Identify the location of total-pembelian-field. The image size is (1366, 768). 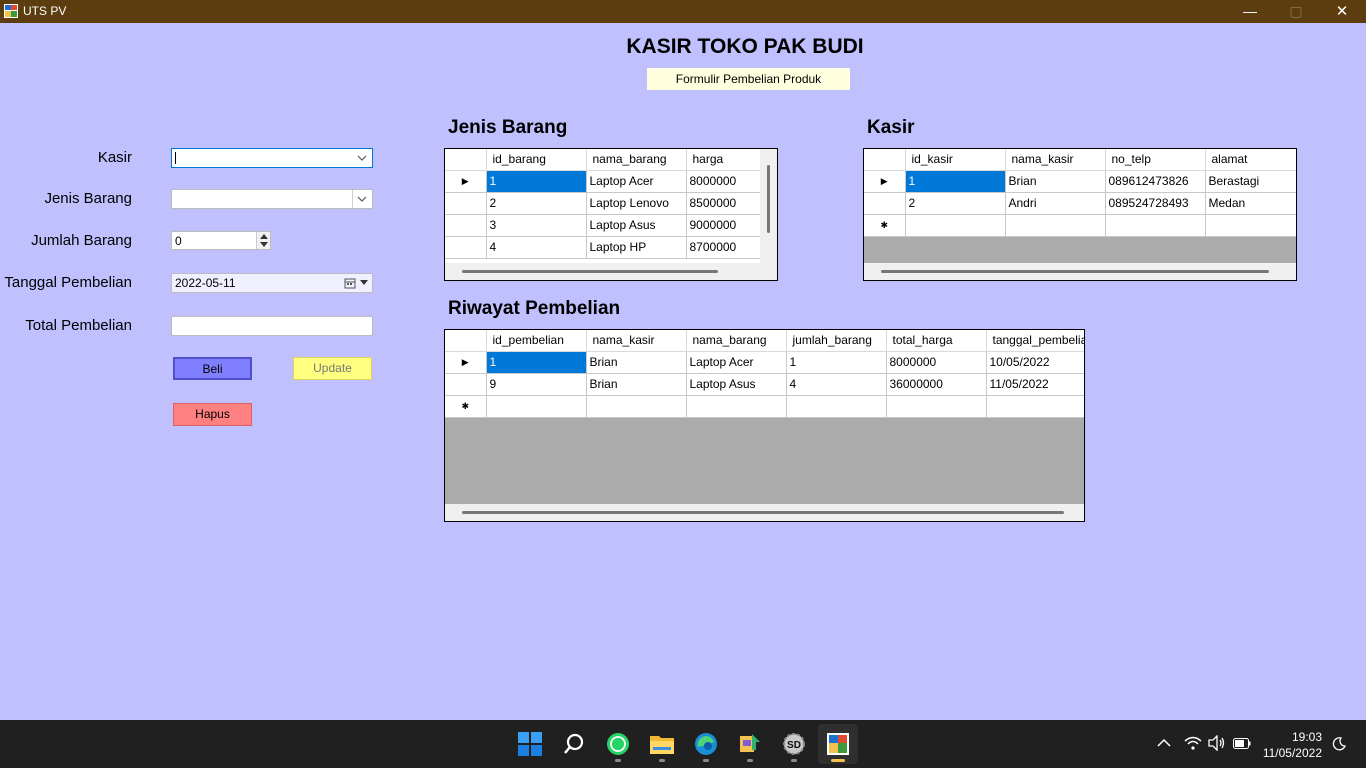
(272, 326).